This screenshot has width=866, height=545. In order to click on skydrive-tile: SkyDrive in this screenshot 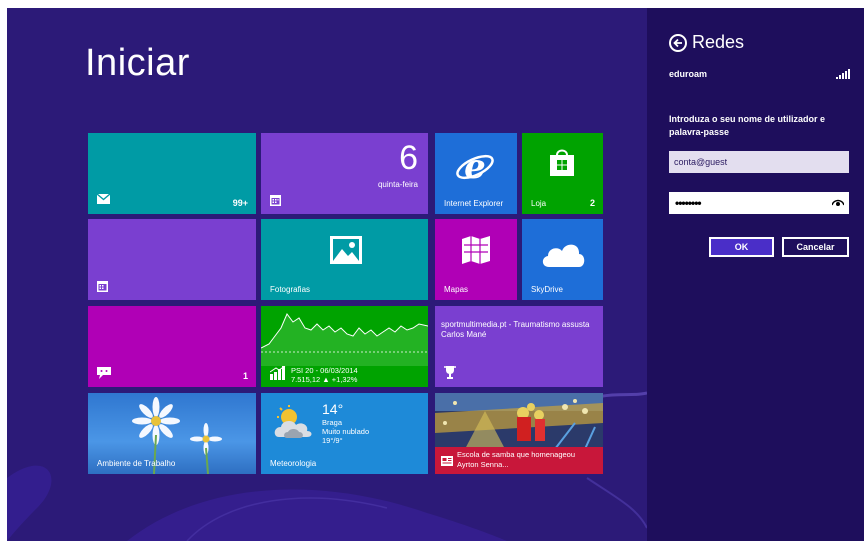, I will do `click(562, 259)`.